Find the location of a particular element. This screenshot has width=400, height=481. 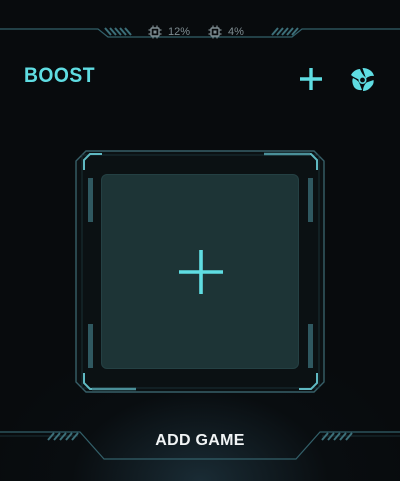

fan-icon is located at coordinates (362, 79).